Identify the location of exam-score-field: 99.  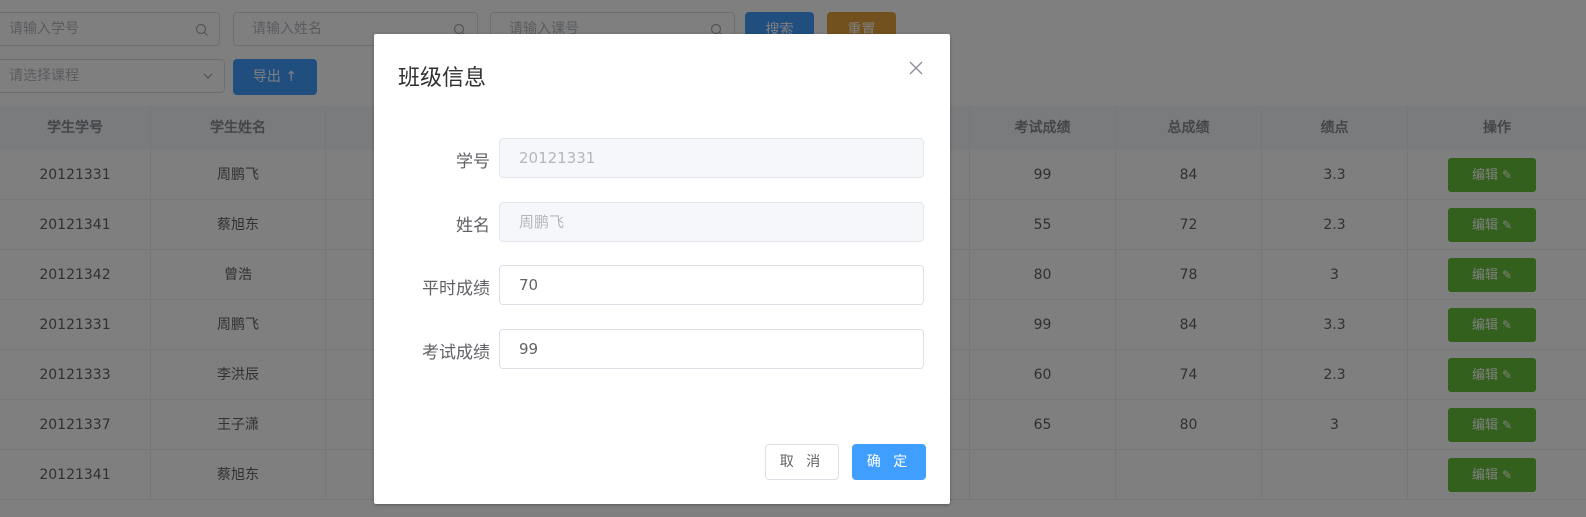
(711, 349).